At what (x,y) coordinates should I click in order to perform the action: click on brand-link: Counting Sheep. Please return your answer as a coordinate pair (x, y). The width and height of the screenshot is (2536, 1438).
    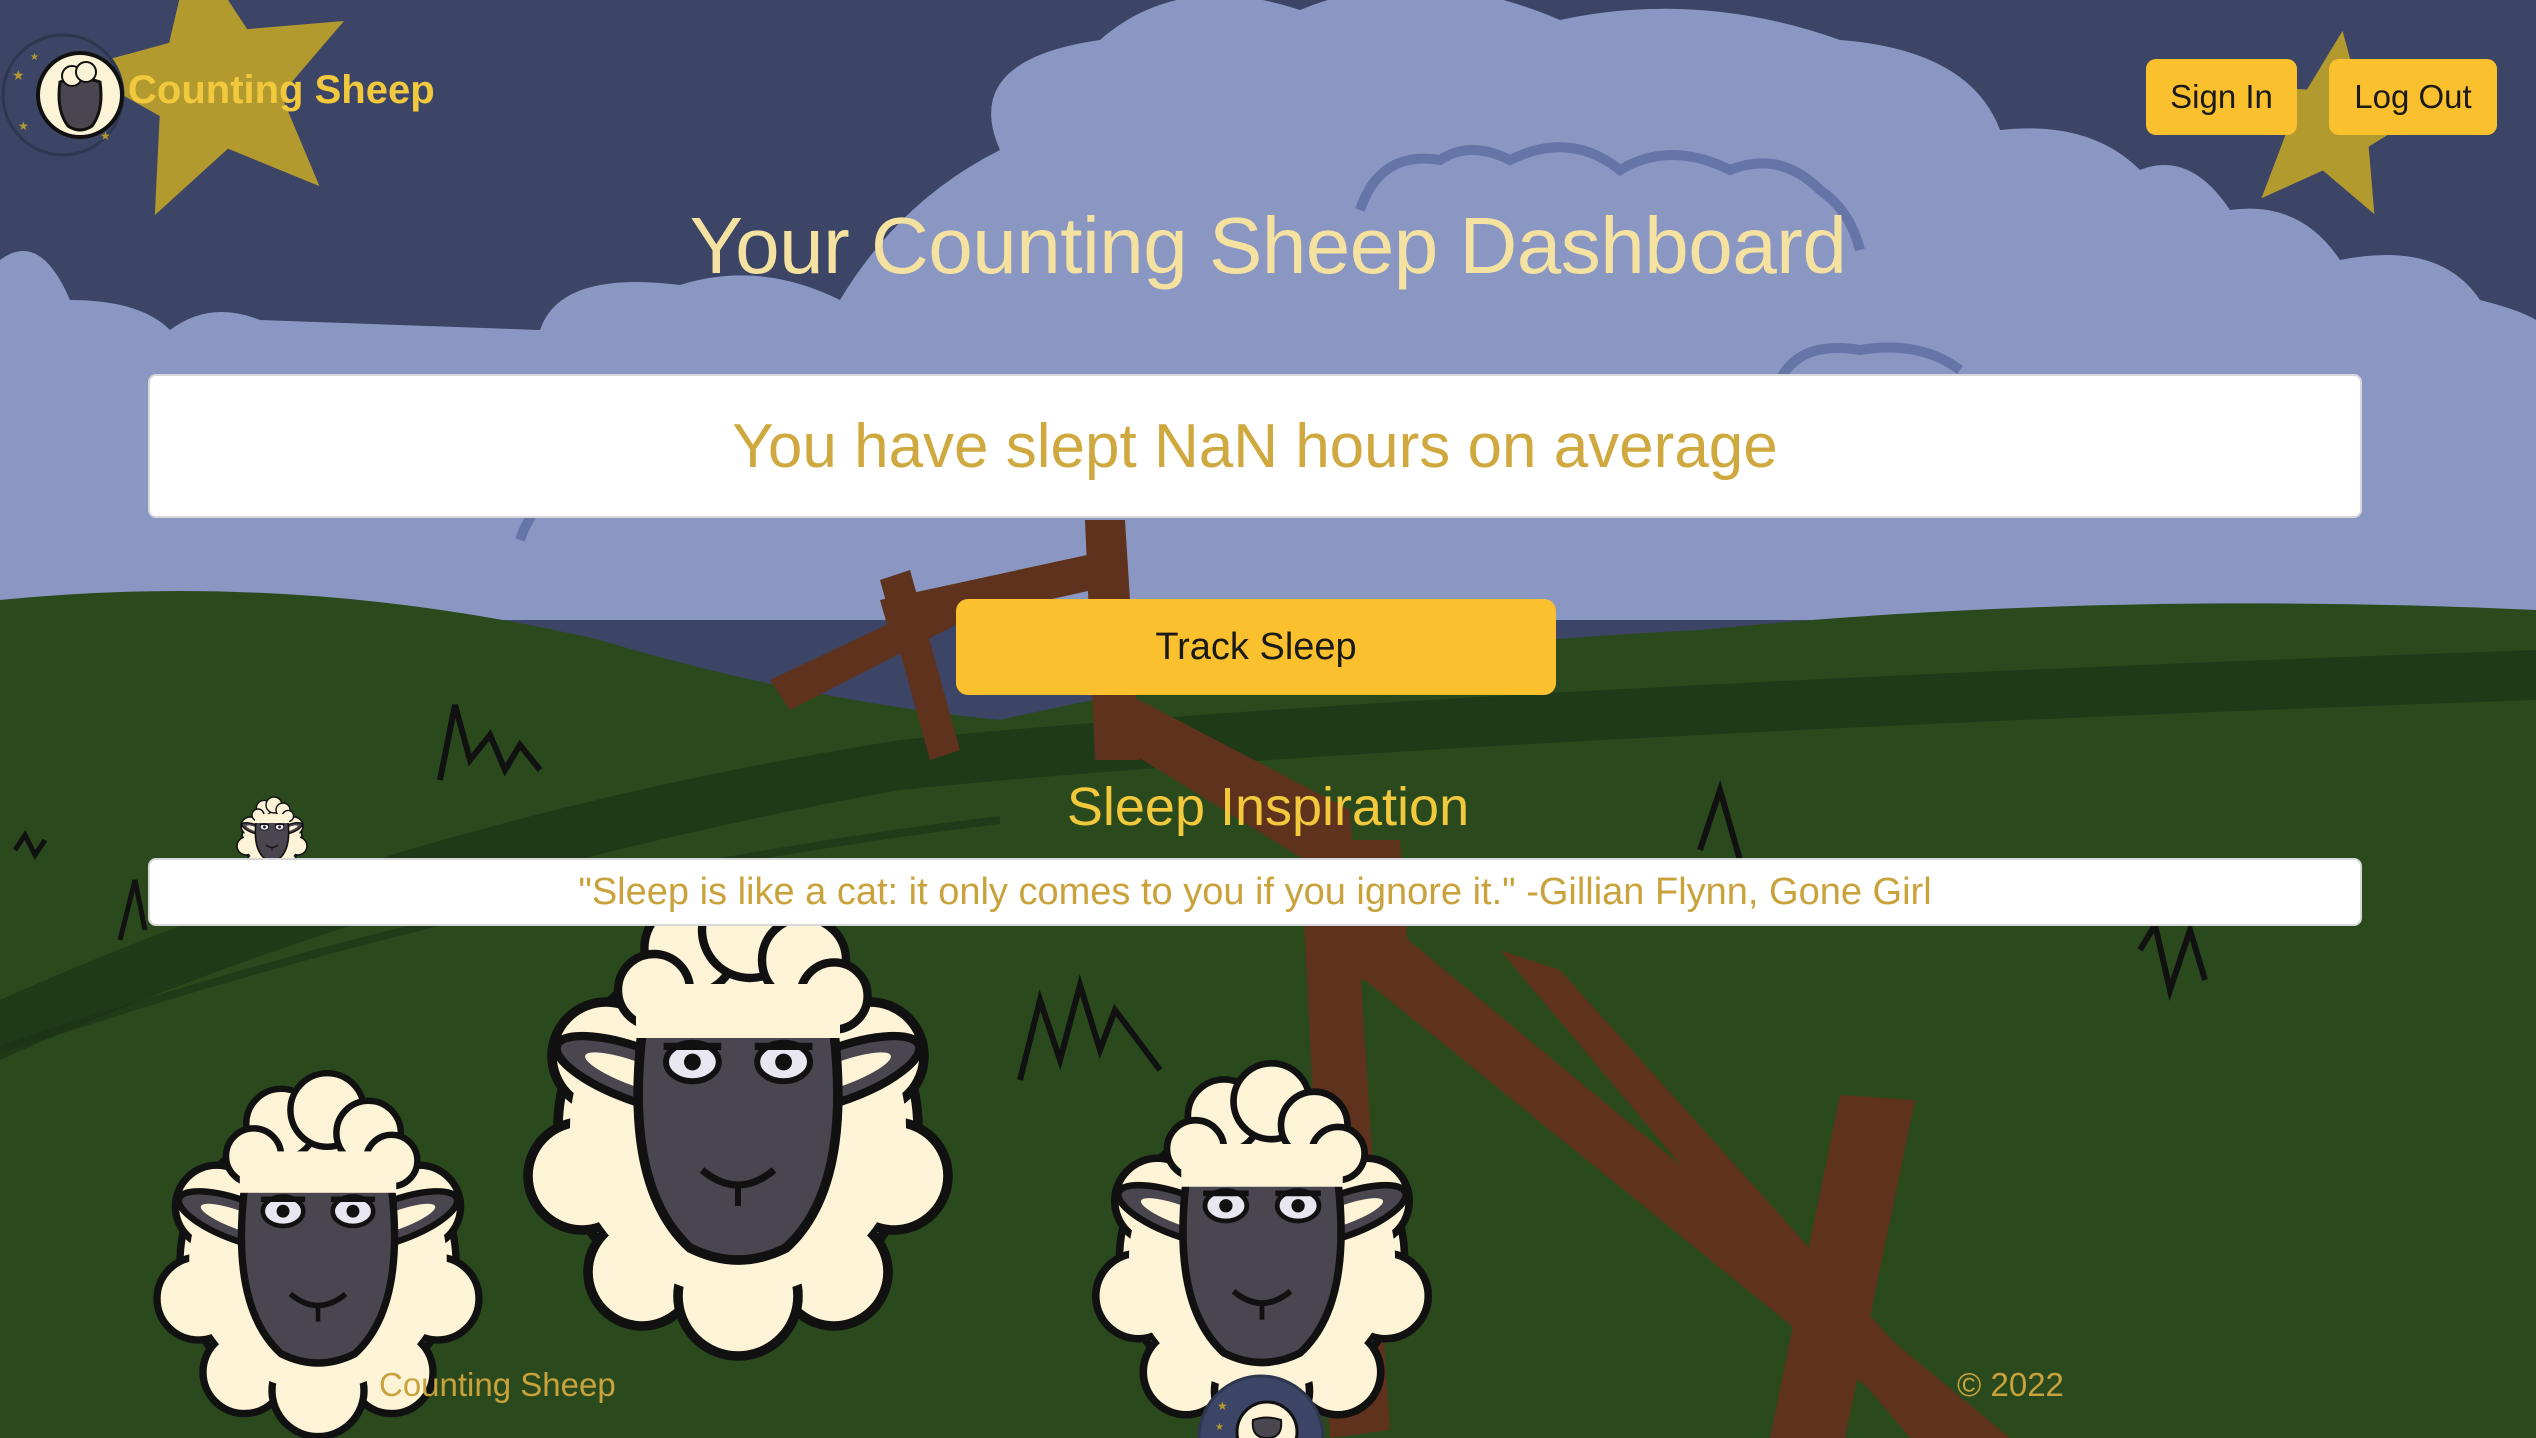
    Looking at the image, I should click on (281, 90).